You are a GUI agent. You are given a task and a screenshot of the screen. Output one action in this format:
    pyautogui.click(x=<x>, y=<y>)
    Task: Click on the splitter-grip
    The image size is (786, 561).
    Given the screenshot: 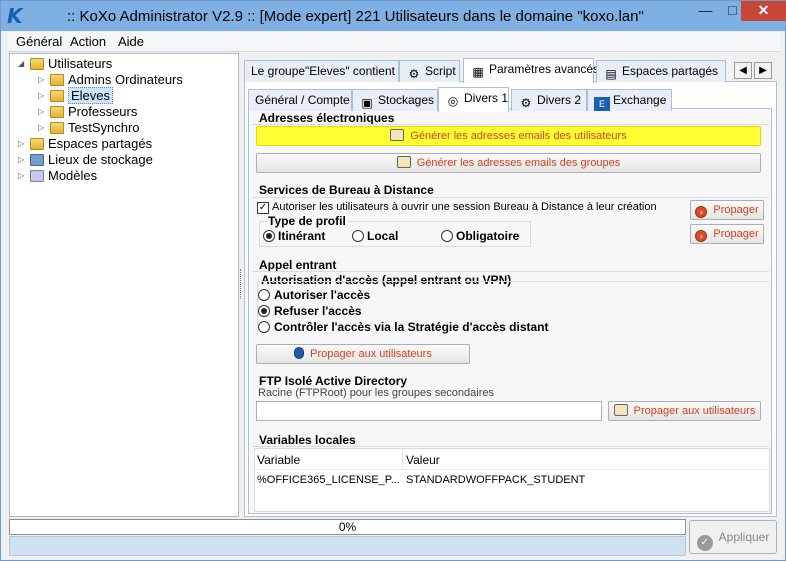 What is the action you would take?
    pyautogui.click(x=241, y=284)
    